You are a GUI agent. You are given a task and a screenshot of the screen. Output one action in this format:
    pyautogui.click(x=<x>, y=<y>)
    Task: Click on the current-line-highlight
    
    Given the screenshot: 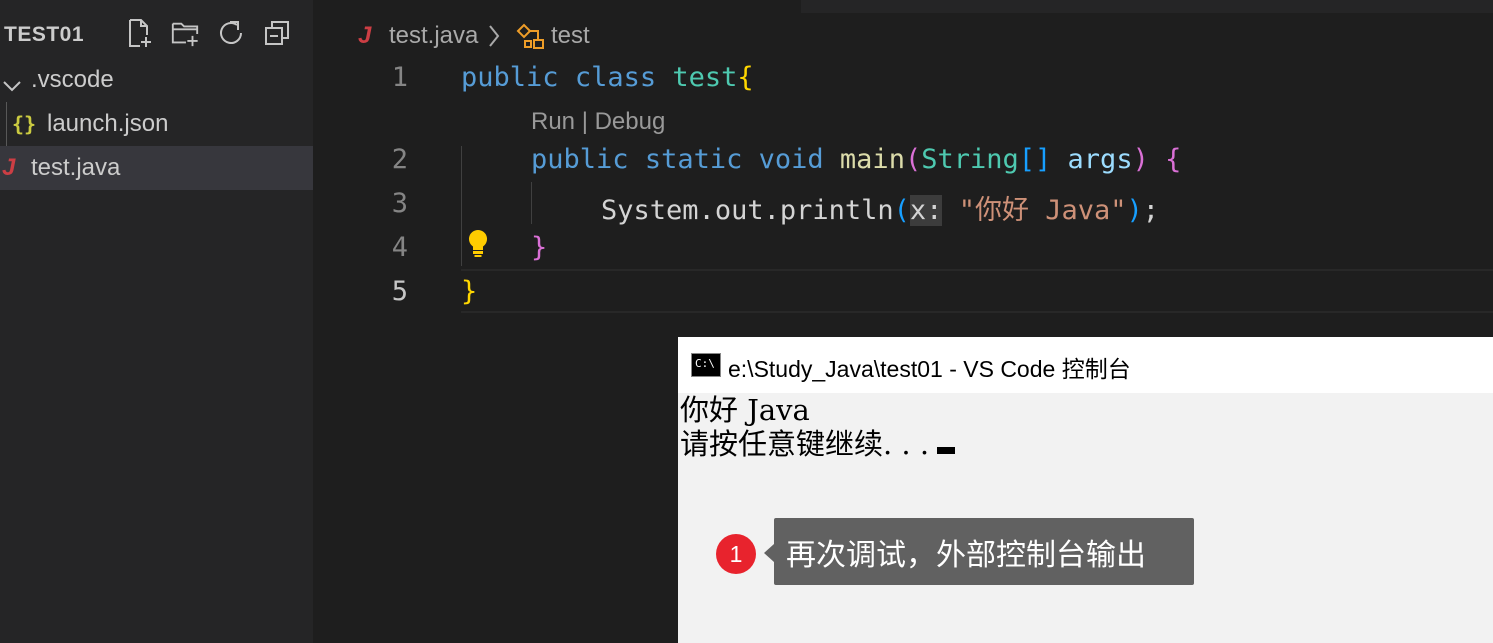 What is the action you would take?
    pyautogui.click(x=977, y=291)
    